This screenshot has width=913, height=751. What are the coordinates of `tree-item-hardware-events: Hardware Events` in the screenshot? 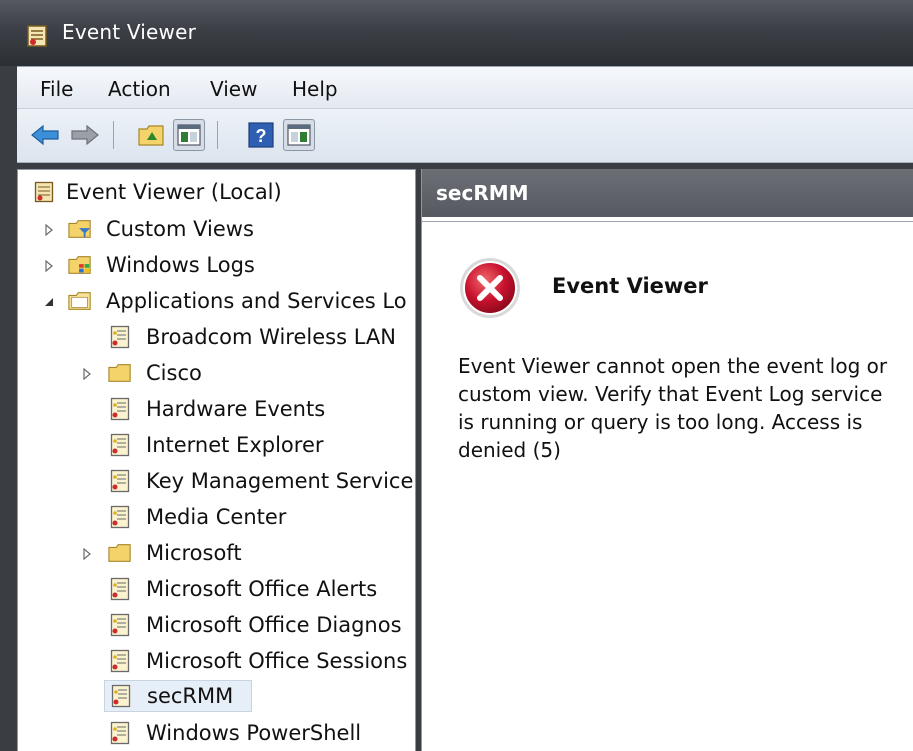 It's located at (216, 409).